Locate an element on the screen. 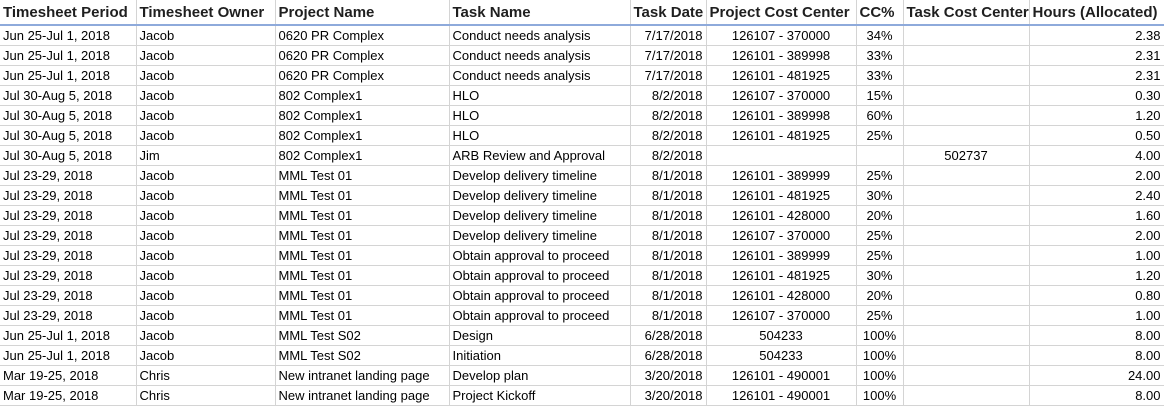  cell-project-name: New intranet landing page is located at coordinates (362, 375).